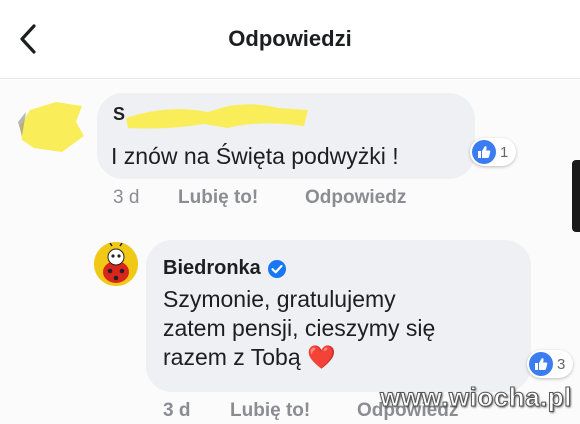 This screenshot has width=580, height=424. I want to click on reaction-count: 3, so click(561, 364).